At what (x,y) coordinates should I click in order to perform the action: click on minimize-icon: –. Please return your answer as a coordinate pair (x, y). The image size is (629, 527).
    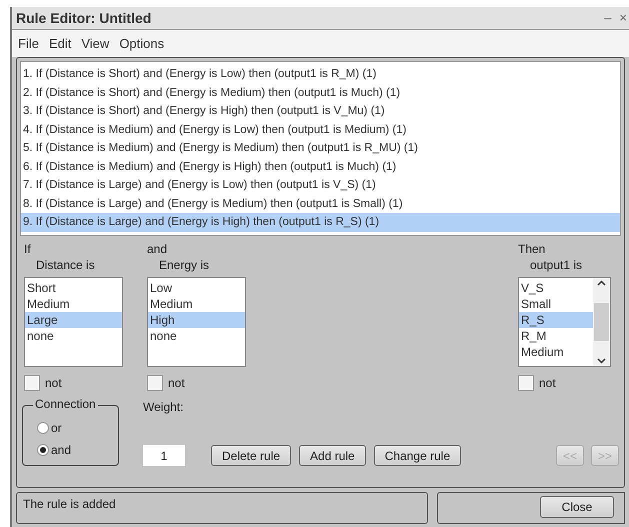
    Looking at the image, I should click on (608, 18).